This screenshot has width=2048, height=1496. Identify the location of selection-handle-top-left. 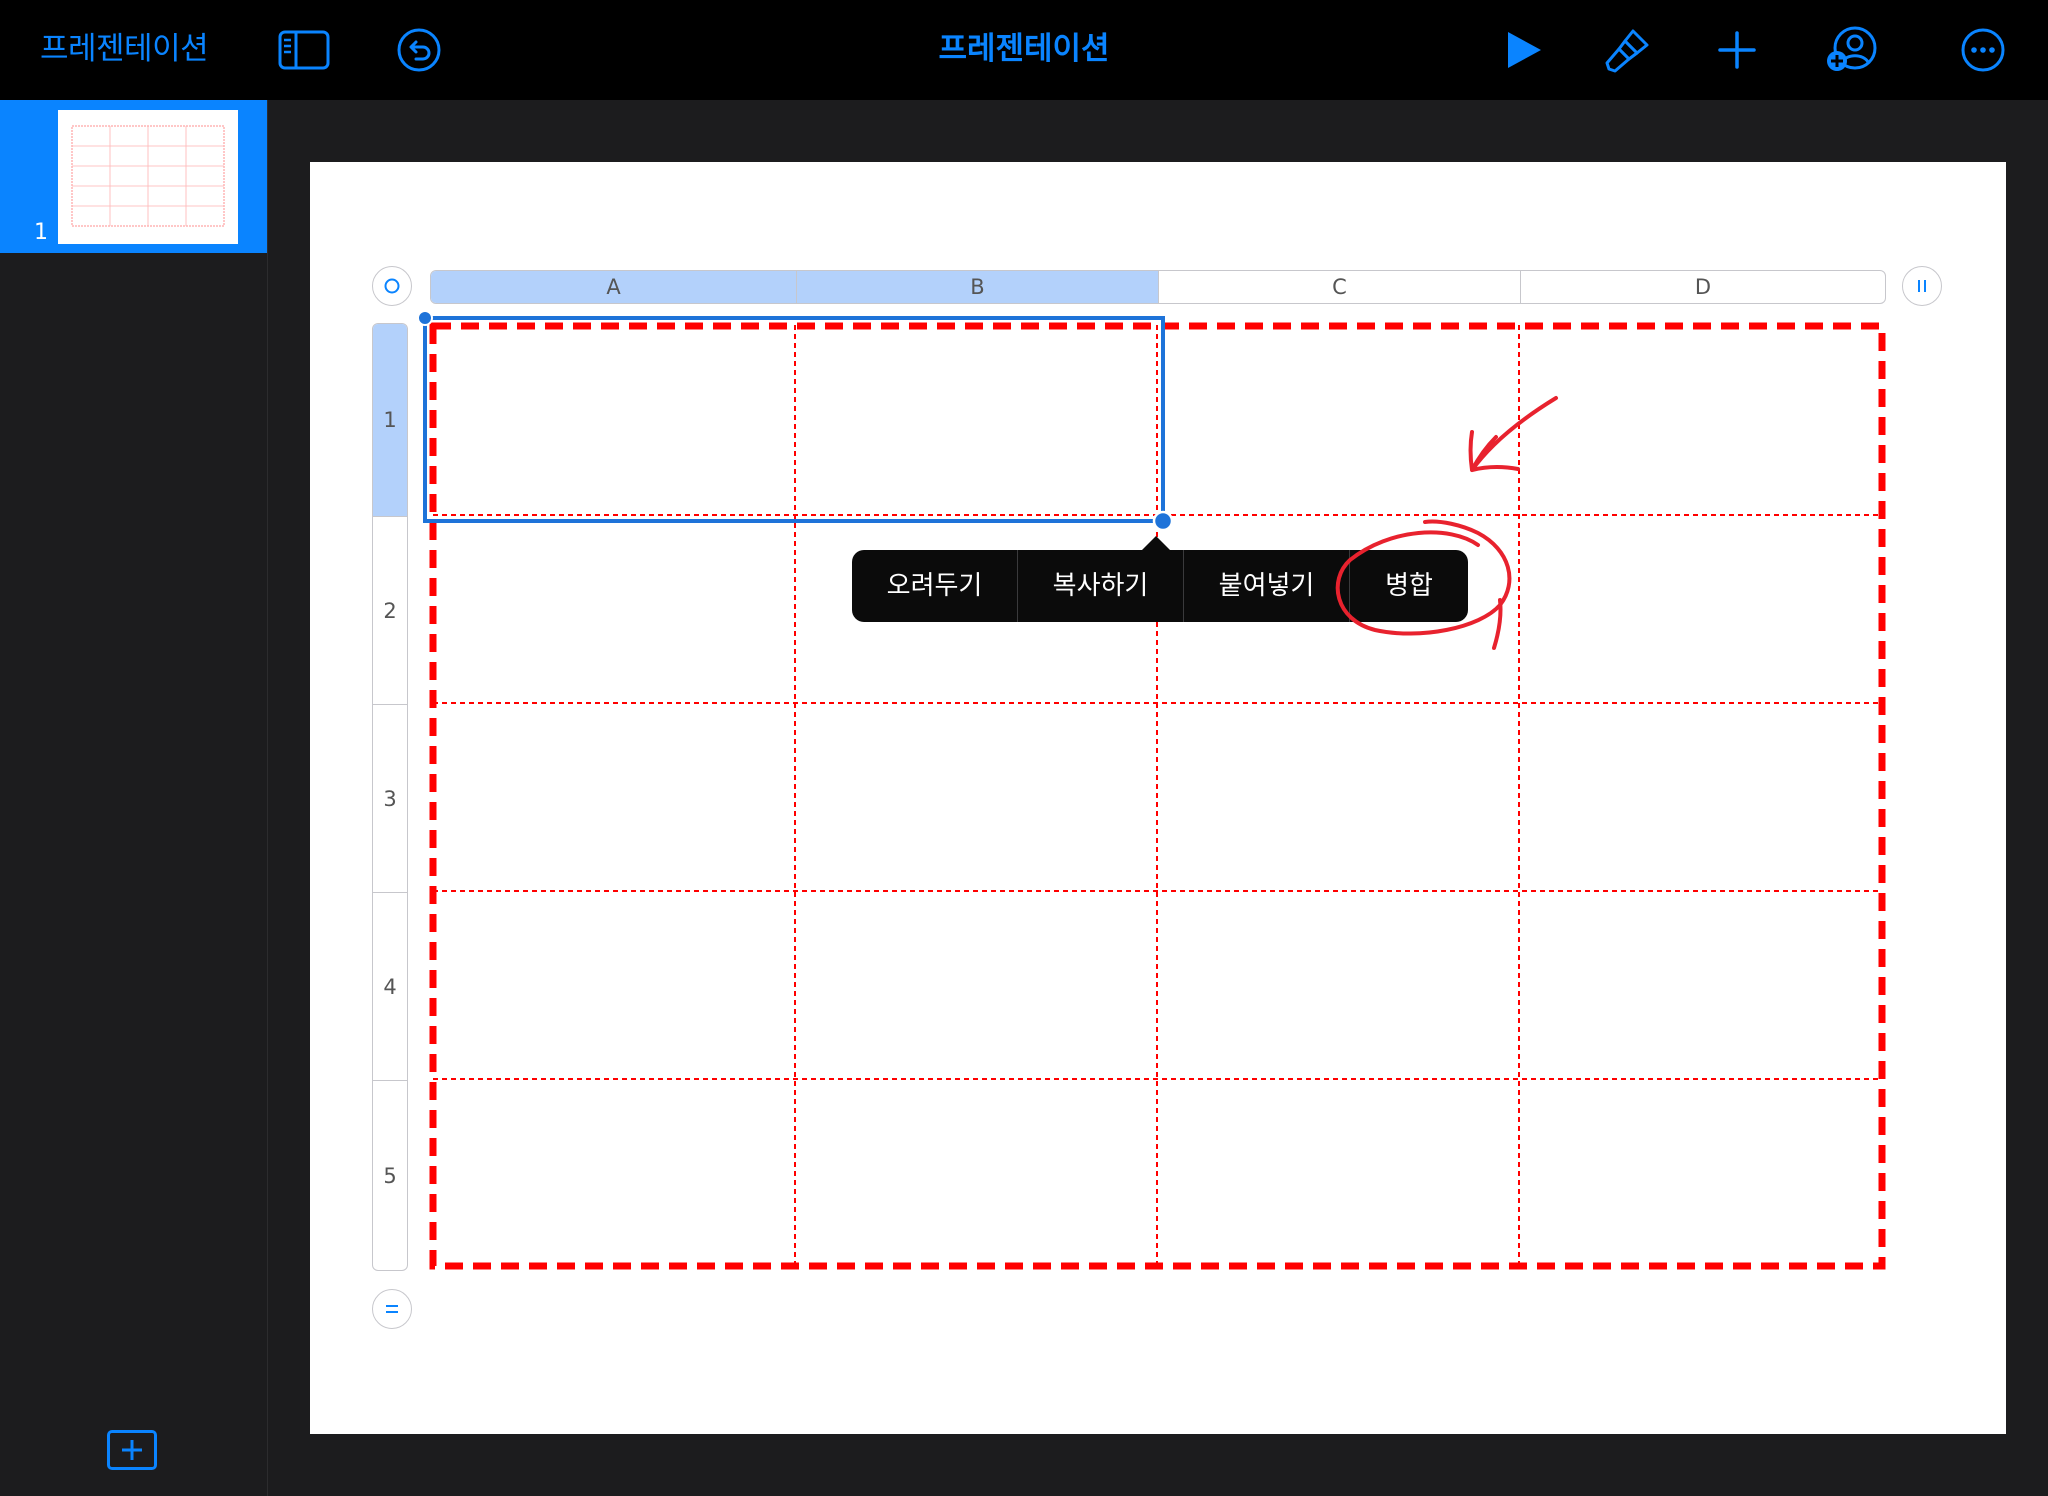
(425, 318).